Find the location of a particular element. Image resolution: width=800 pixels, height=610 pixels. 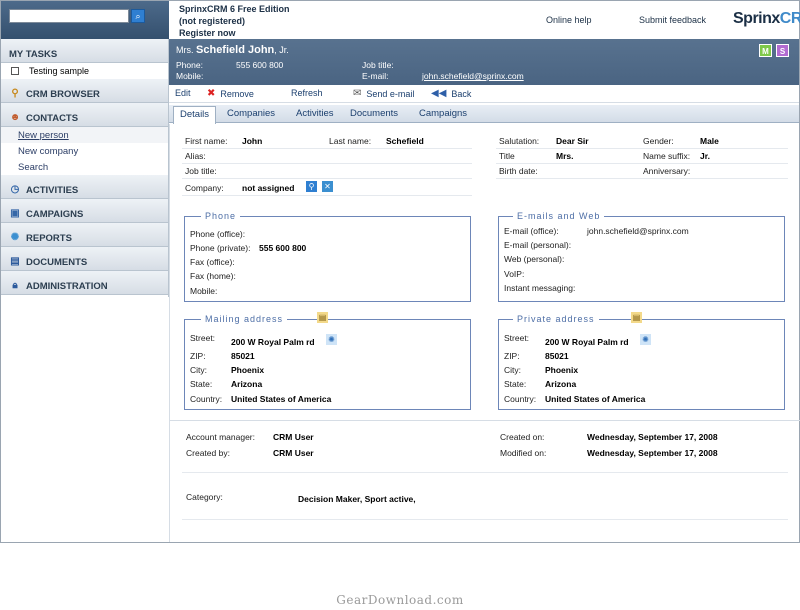

remove-button: ✖ Remove is located at coordinates (230, 93).